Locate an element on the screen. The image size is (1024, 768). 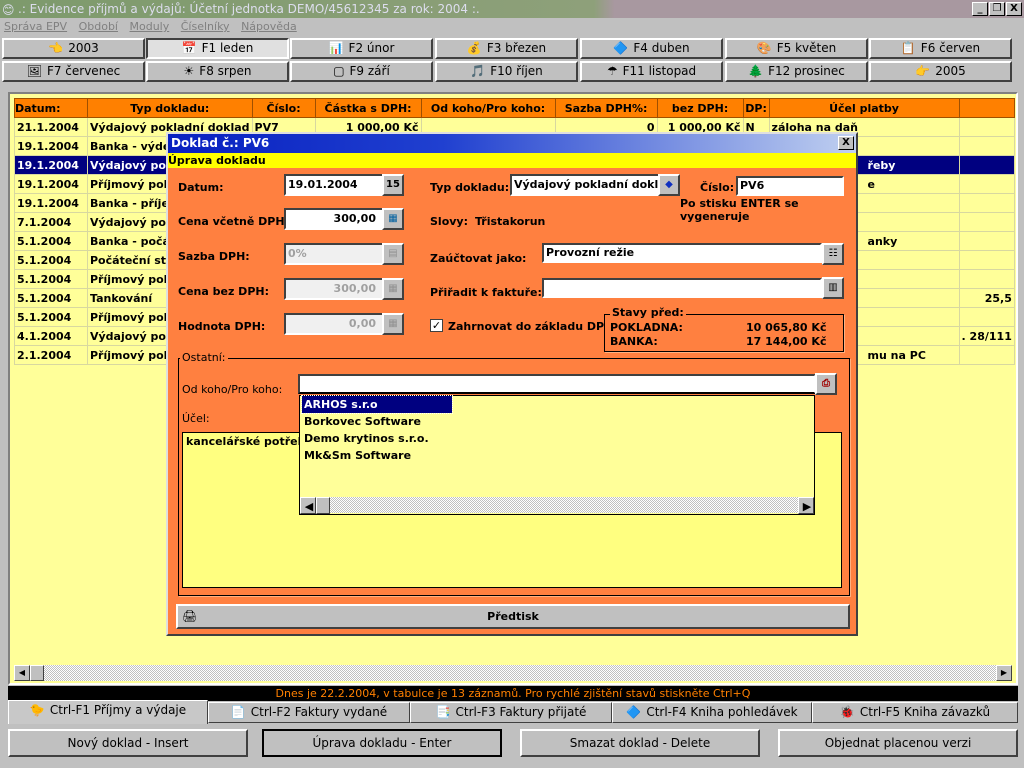
typ-input: Výdajový pokladní doklad is located at coordinates (585, 185).